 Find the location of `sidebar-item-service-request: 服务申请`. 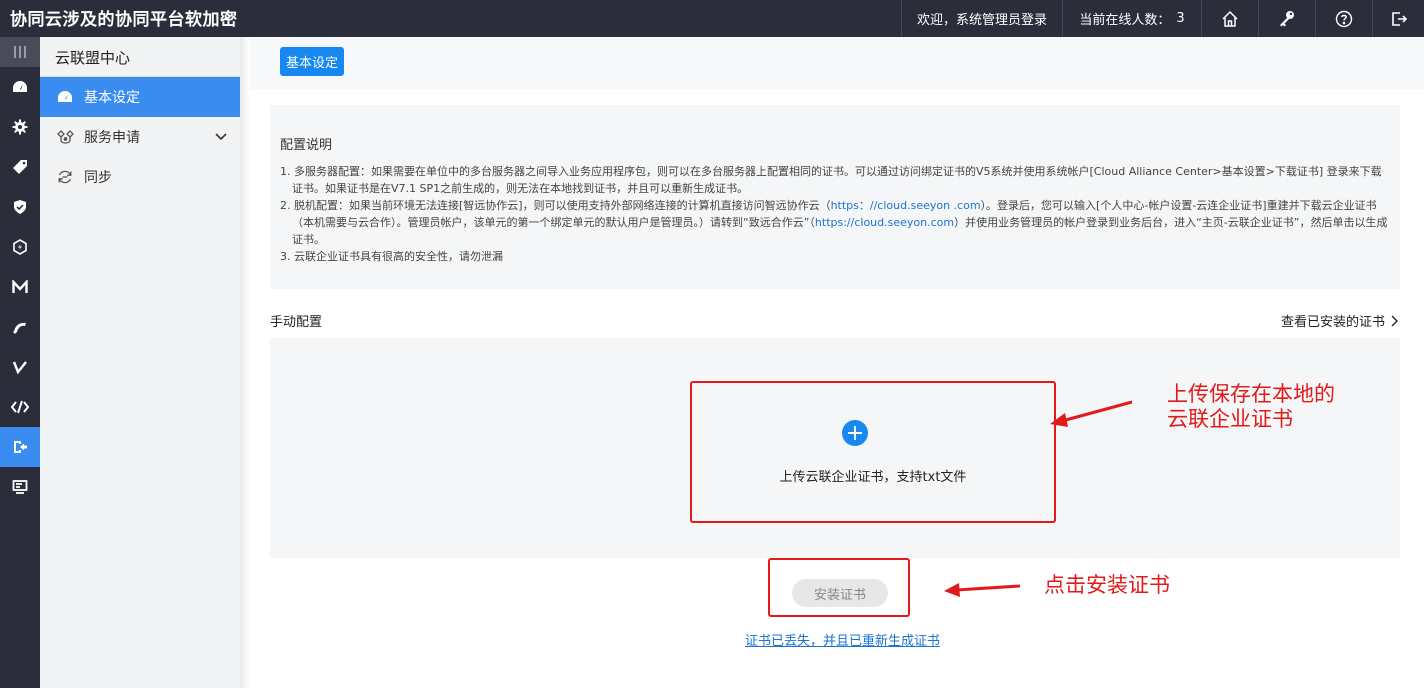

sidebar-item-service-request: 服务申请 is located at coordinates (140, 137).